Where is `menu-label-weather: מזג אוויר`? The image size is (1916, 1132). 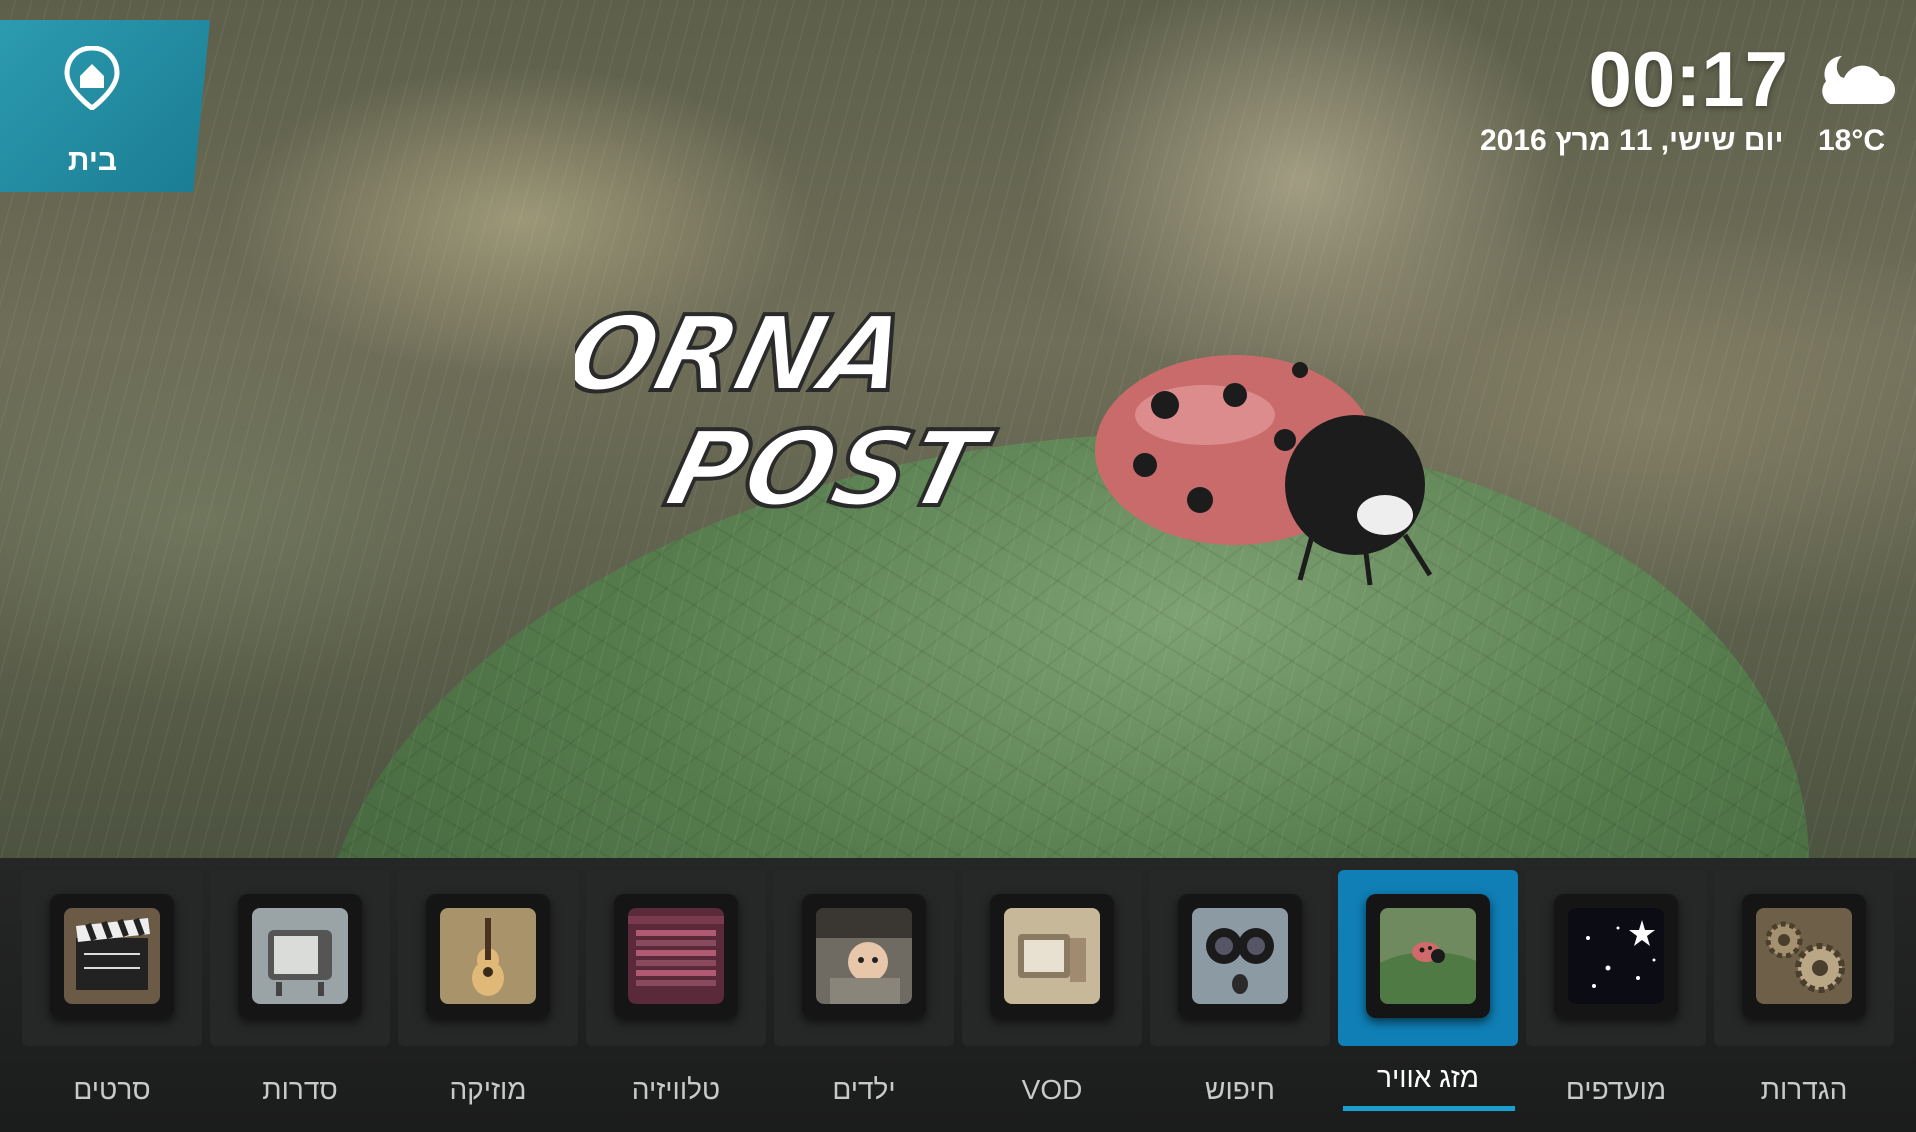 menu-label-weather: מזג אוויר is located at coordinates (1428, 1078).